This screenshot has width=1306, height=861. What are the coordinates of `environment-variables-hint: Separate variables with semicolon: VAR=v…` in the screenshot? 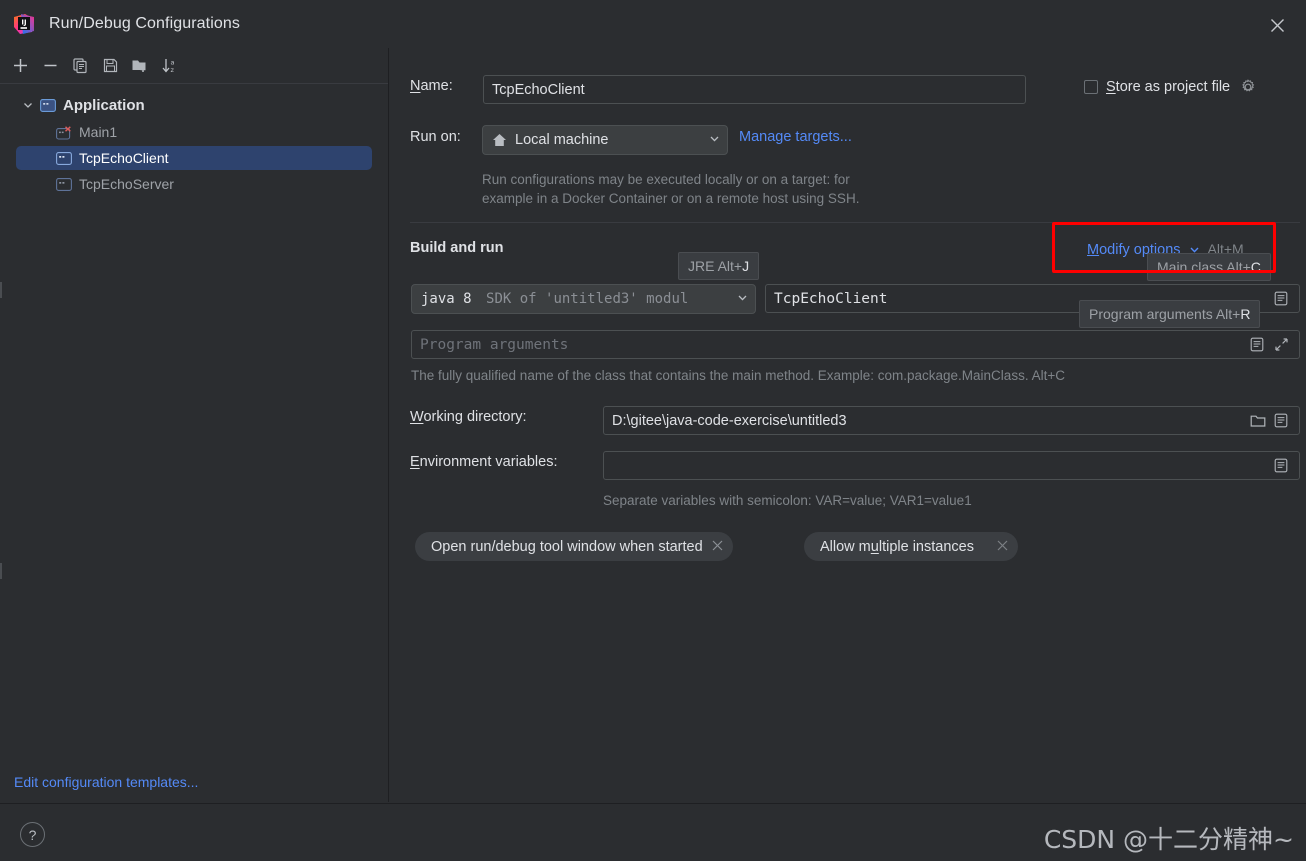 It's located at (787, 500).